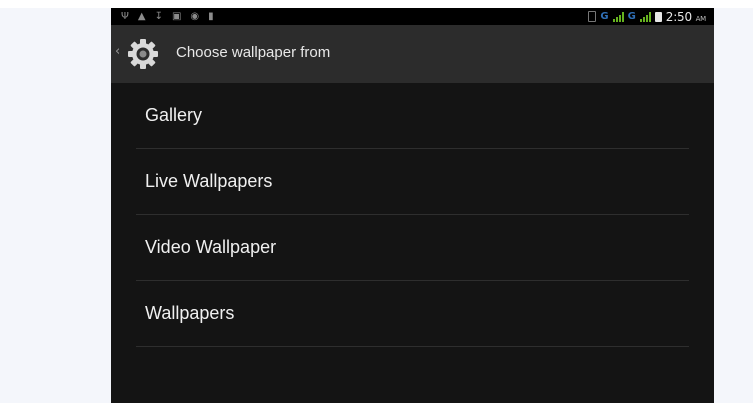 This screenshot has width=753, height=403. What do you see at coordinates (412, 314) in the screenshot?
I see `list-item-wallpapers: Wallpapers` at bounding box center [412, 314].